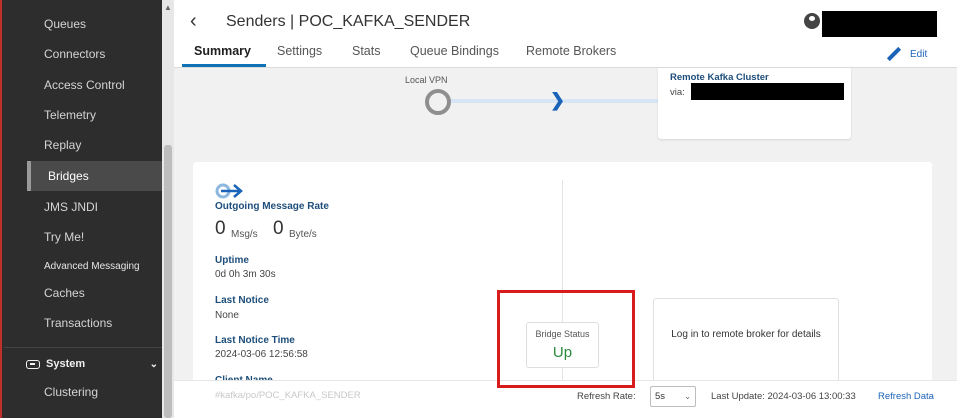 The height and width of the screenshot is (418, 957). Describe the element at coordinates (894, 54) in the screenshot. I see `pencil-icon` at that location.